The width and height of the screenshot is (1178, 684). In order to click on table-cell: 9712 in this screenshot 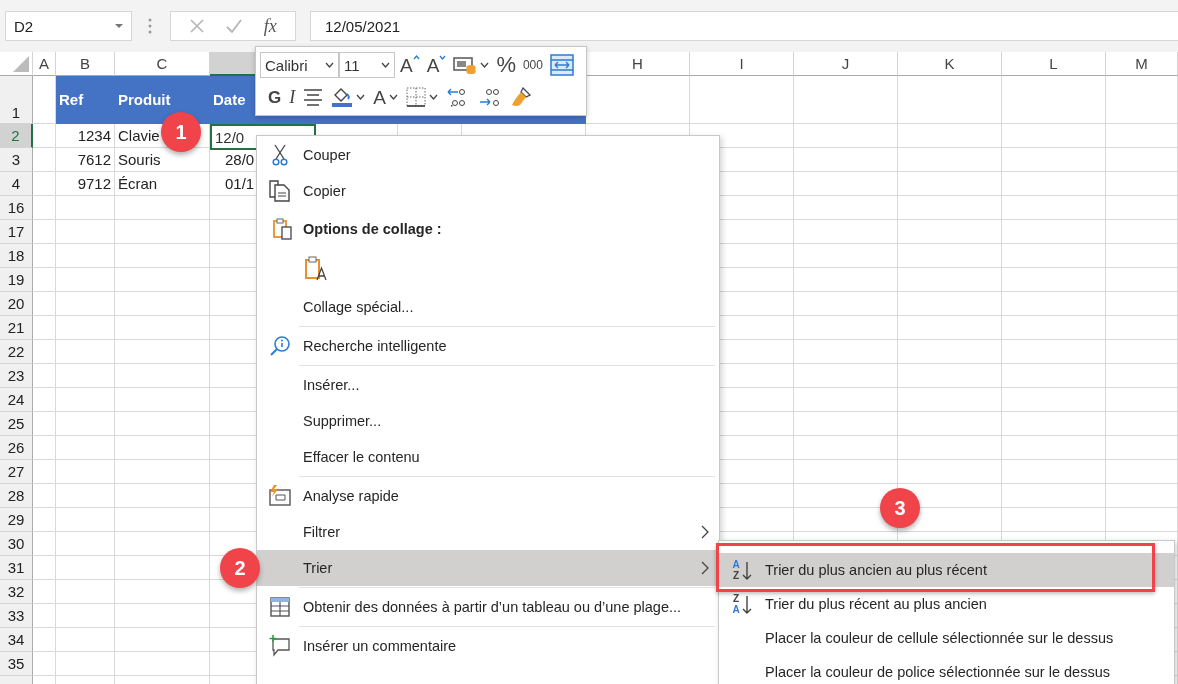, I will do `click(85, 184)`.